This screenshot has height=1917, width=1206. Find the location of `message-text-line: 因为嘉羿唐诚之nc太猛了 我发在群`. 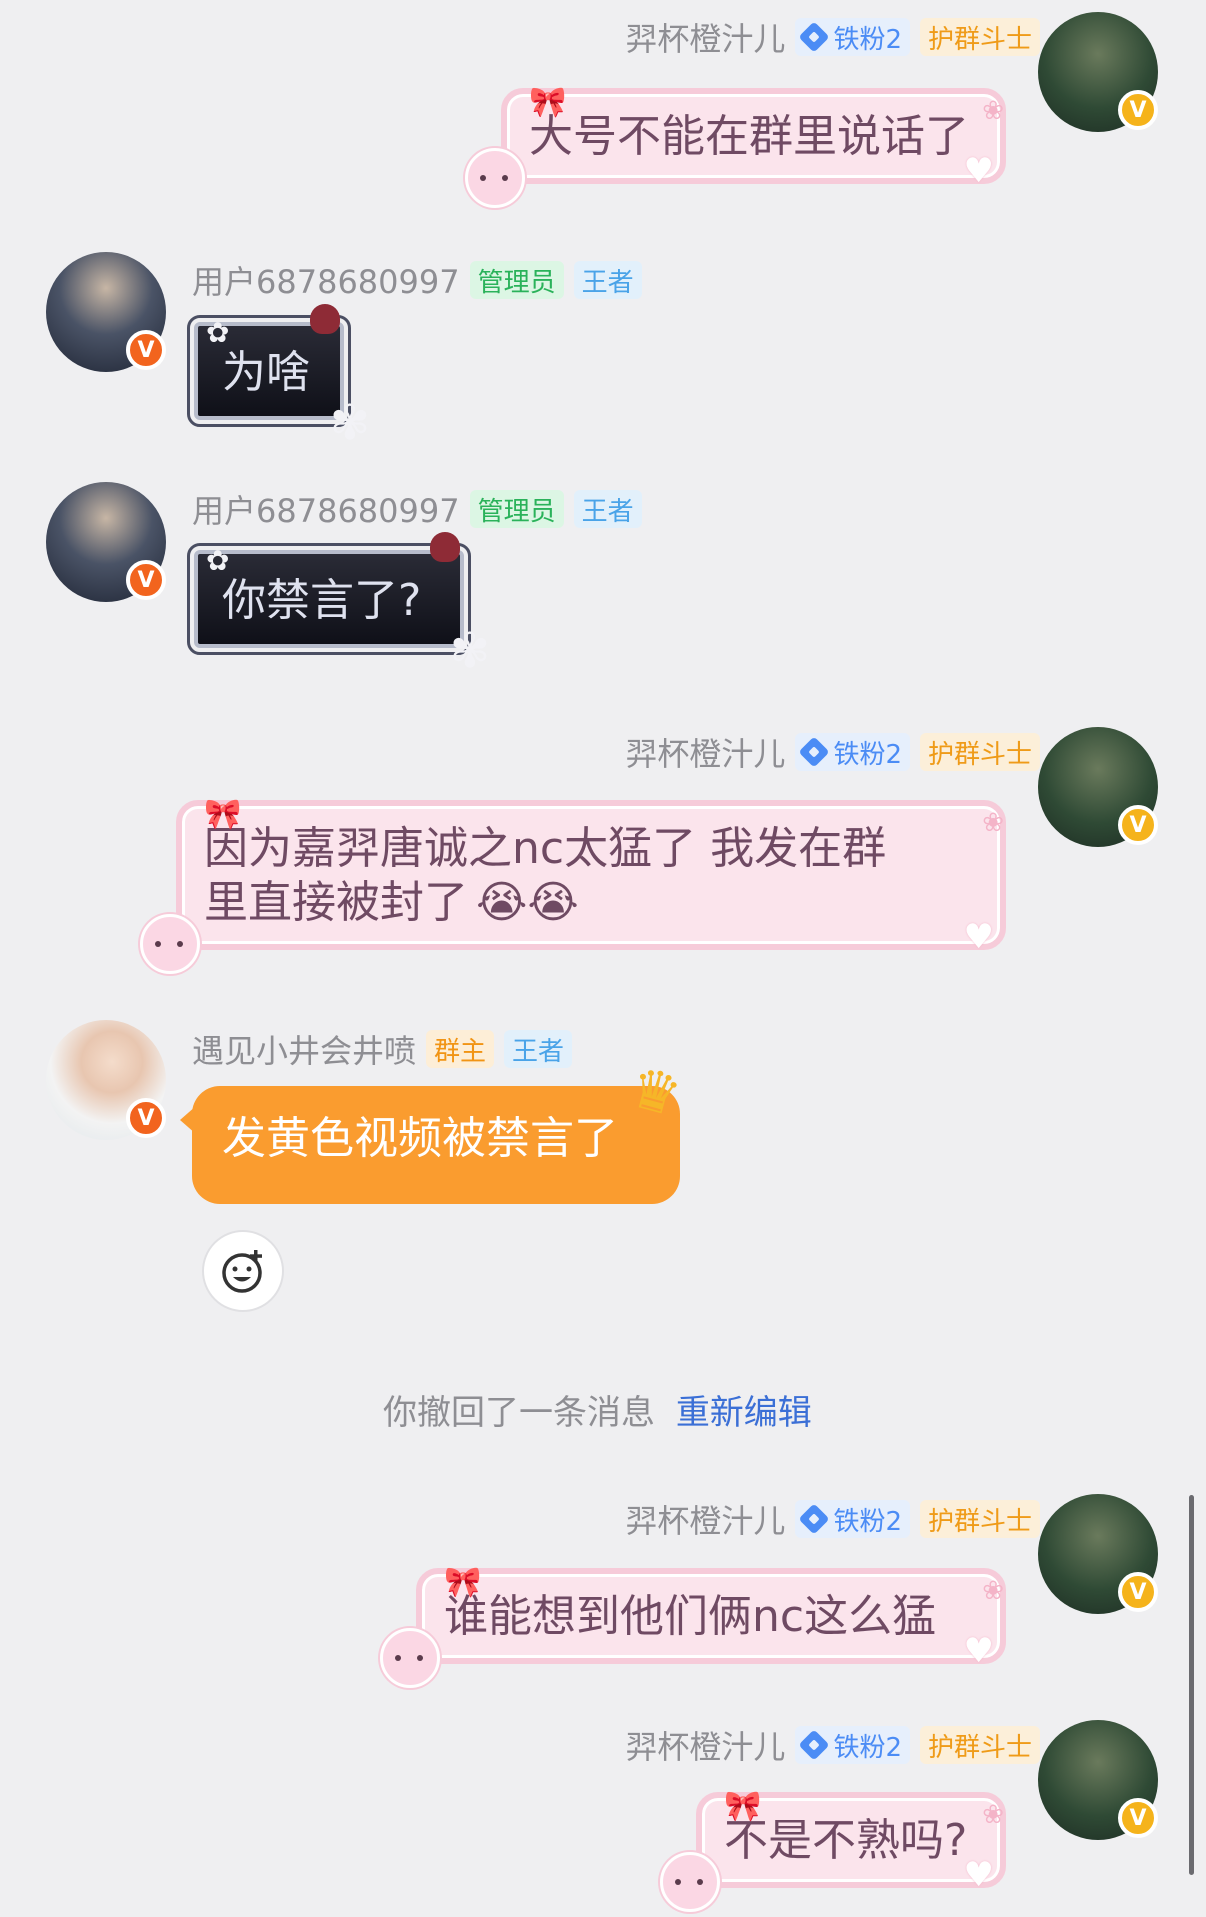

message-text-line: 因为嘉羿唐诚之nc太猛了 我发在群 is located at coordinates (545, 848).